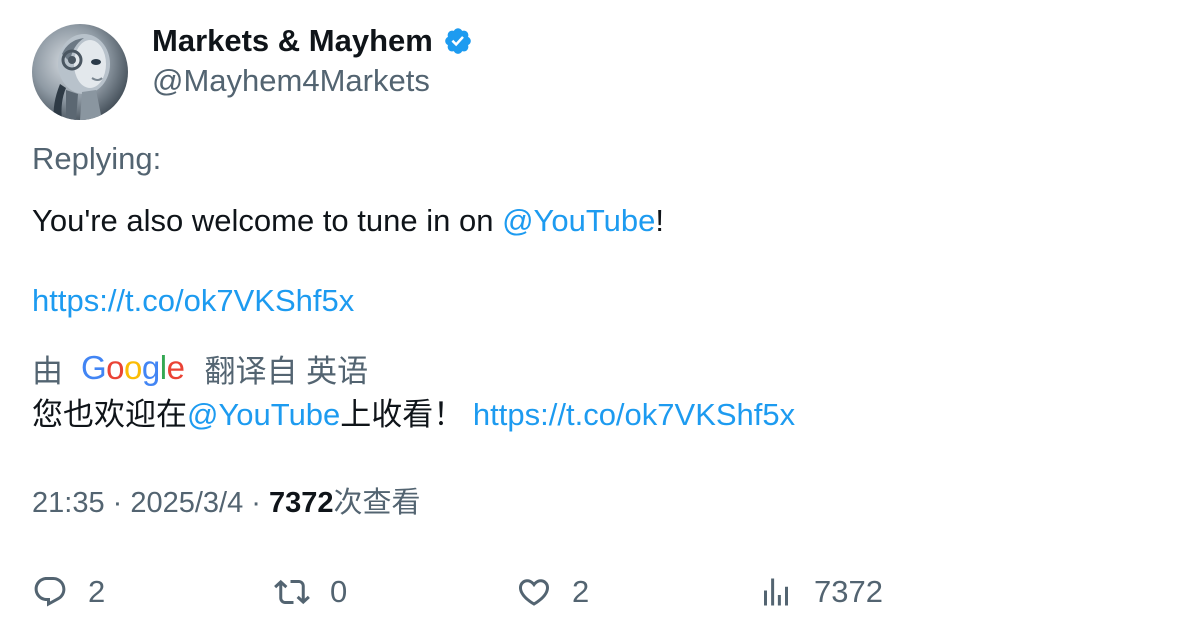  I want to click on author-display-name-row: Markets & Mayhem, so click(312, 41).